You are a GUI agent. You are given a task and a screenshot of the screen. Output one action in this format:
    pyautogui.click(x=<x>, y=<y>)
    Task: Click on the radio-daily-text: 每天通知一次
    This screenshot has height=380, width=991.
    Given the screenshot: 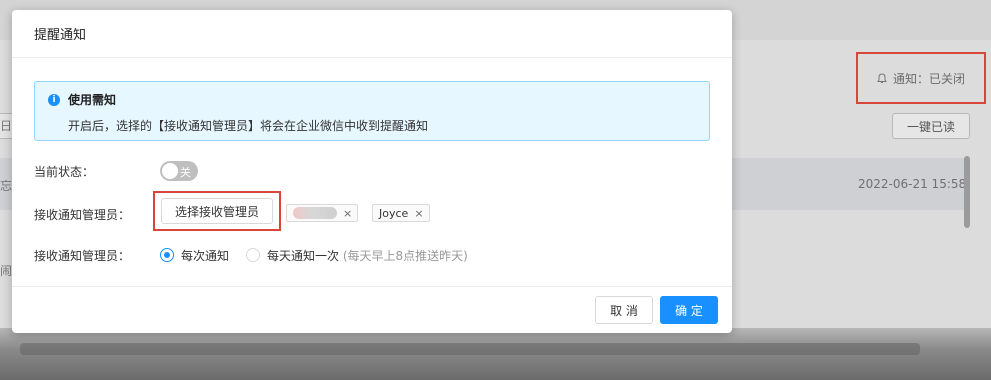 What is the action you would take?
    pyautogui.click(x=303, y=256)
    